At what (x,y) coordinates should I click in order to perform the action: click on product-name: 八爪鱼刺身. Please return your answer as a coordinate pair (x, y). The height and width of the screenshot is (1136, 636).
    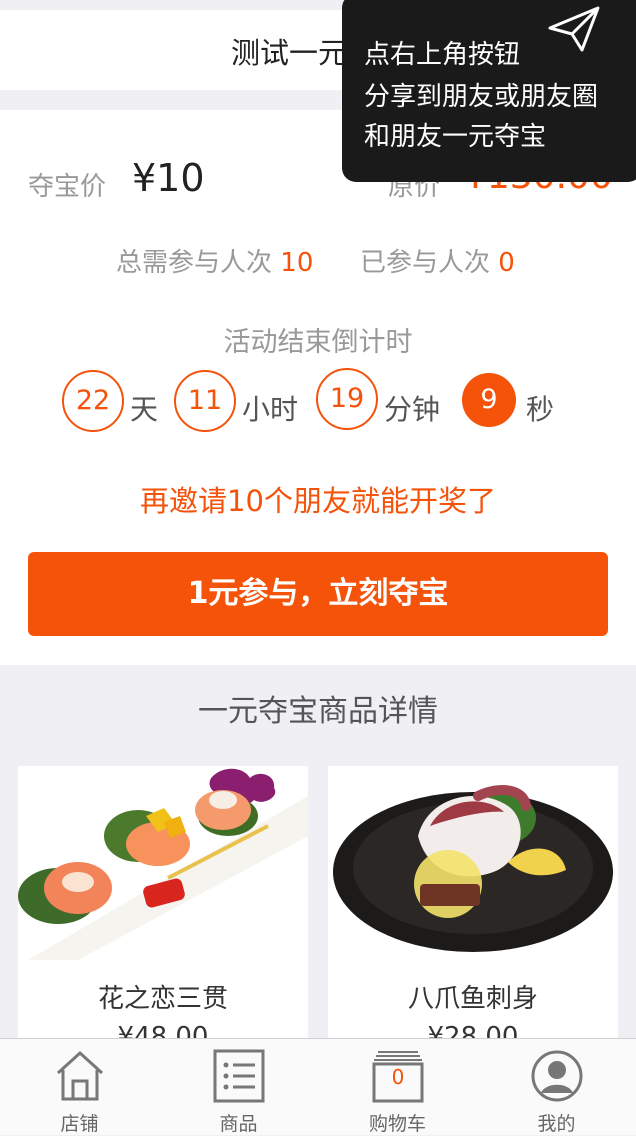
    Looking at the image, I should click on (472, 999).